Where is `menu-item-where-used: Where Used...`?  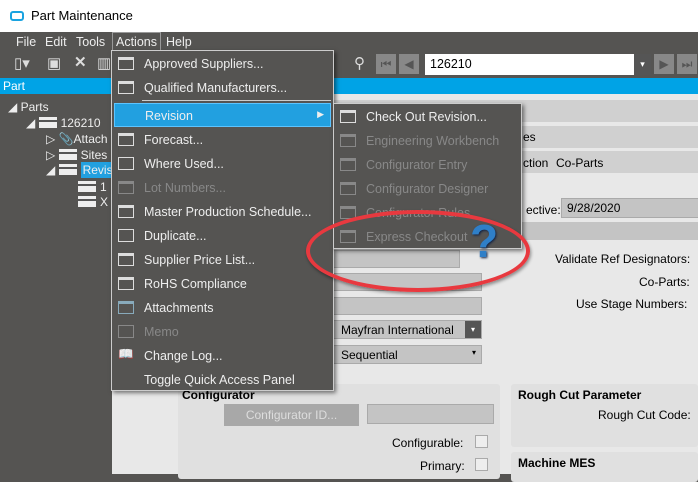
menu-item-where-used: Where Used... is located at coordinates (222, 164).